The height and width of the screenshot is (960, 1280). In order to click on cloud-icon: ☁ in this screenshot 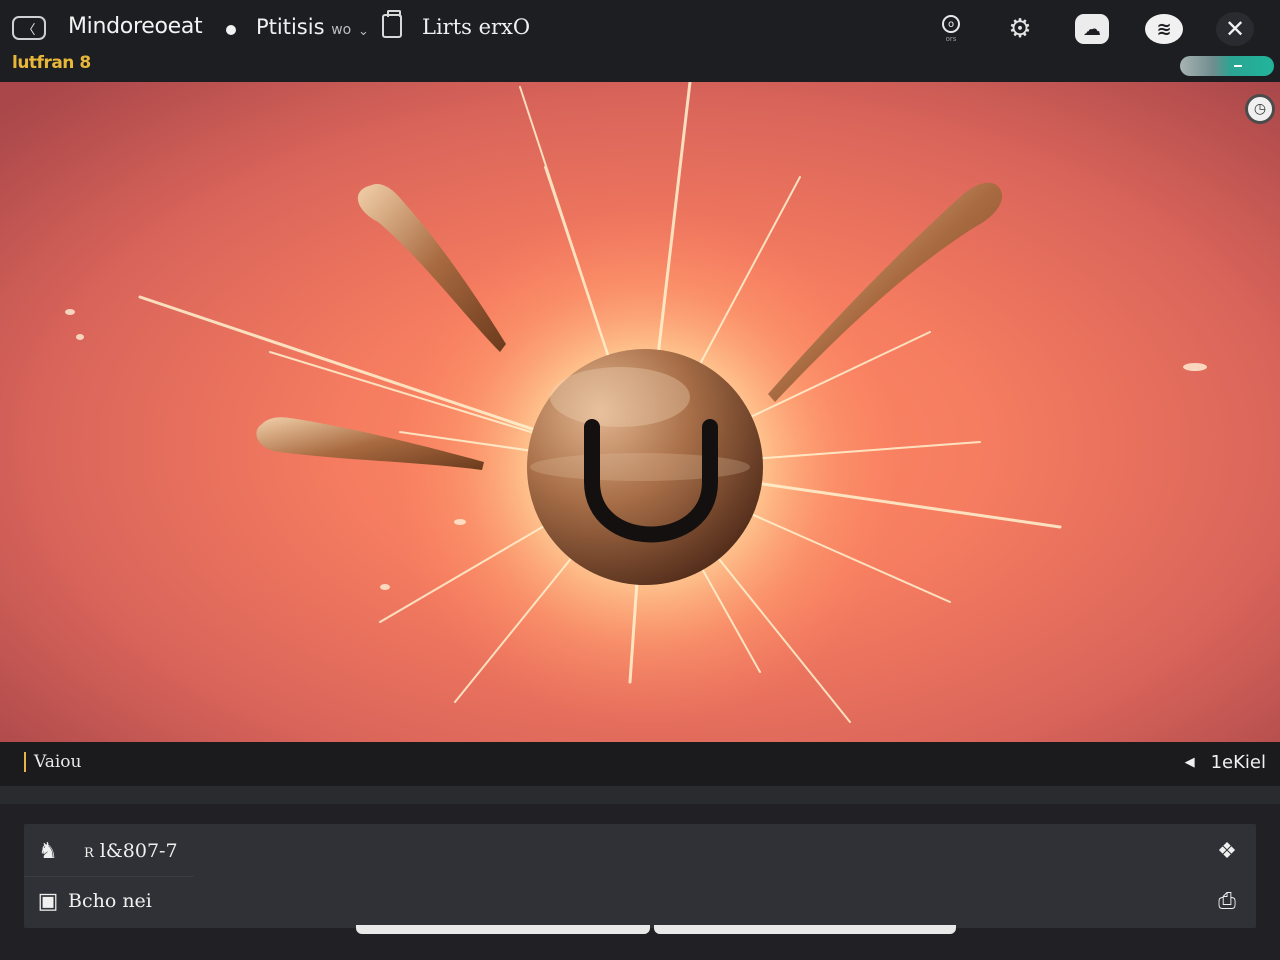, I will do `click(1092, 29)`.